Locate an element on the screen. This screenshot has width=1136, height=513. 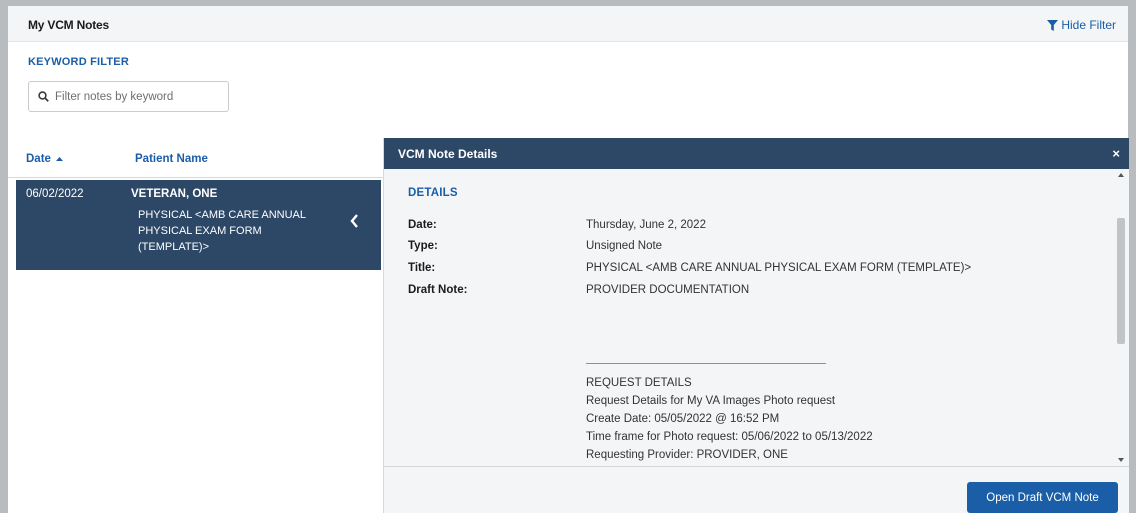
details-section-title: DETAILS is located at coordinates (433, 193).